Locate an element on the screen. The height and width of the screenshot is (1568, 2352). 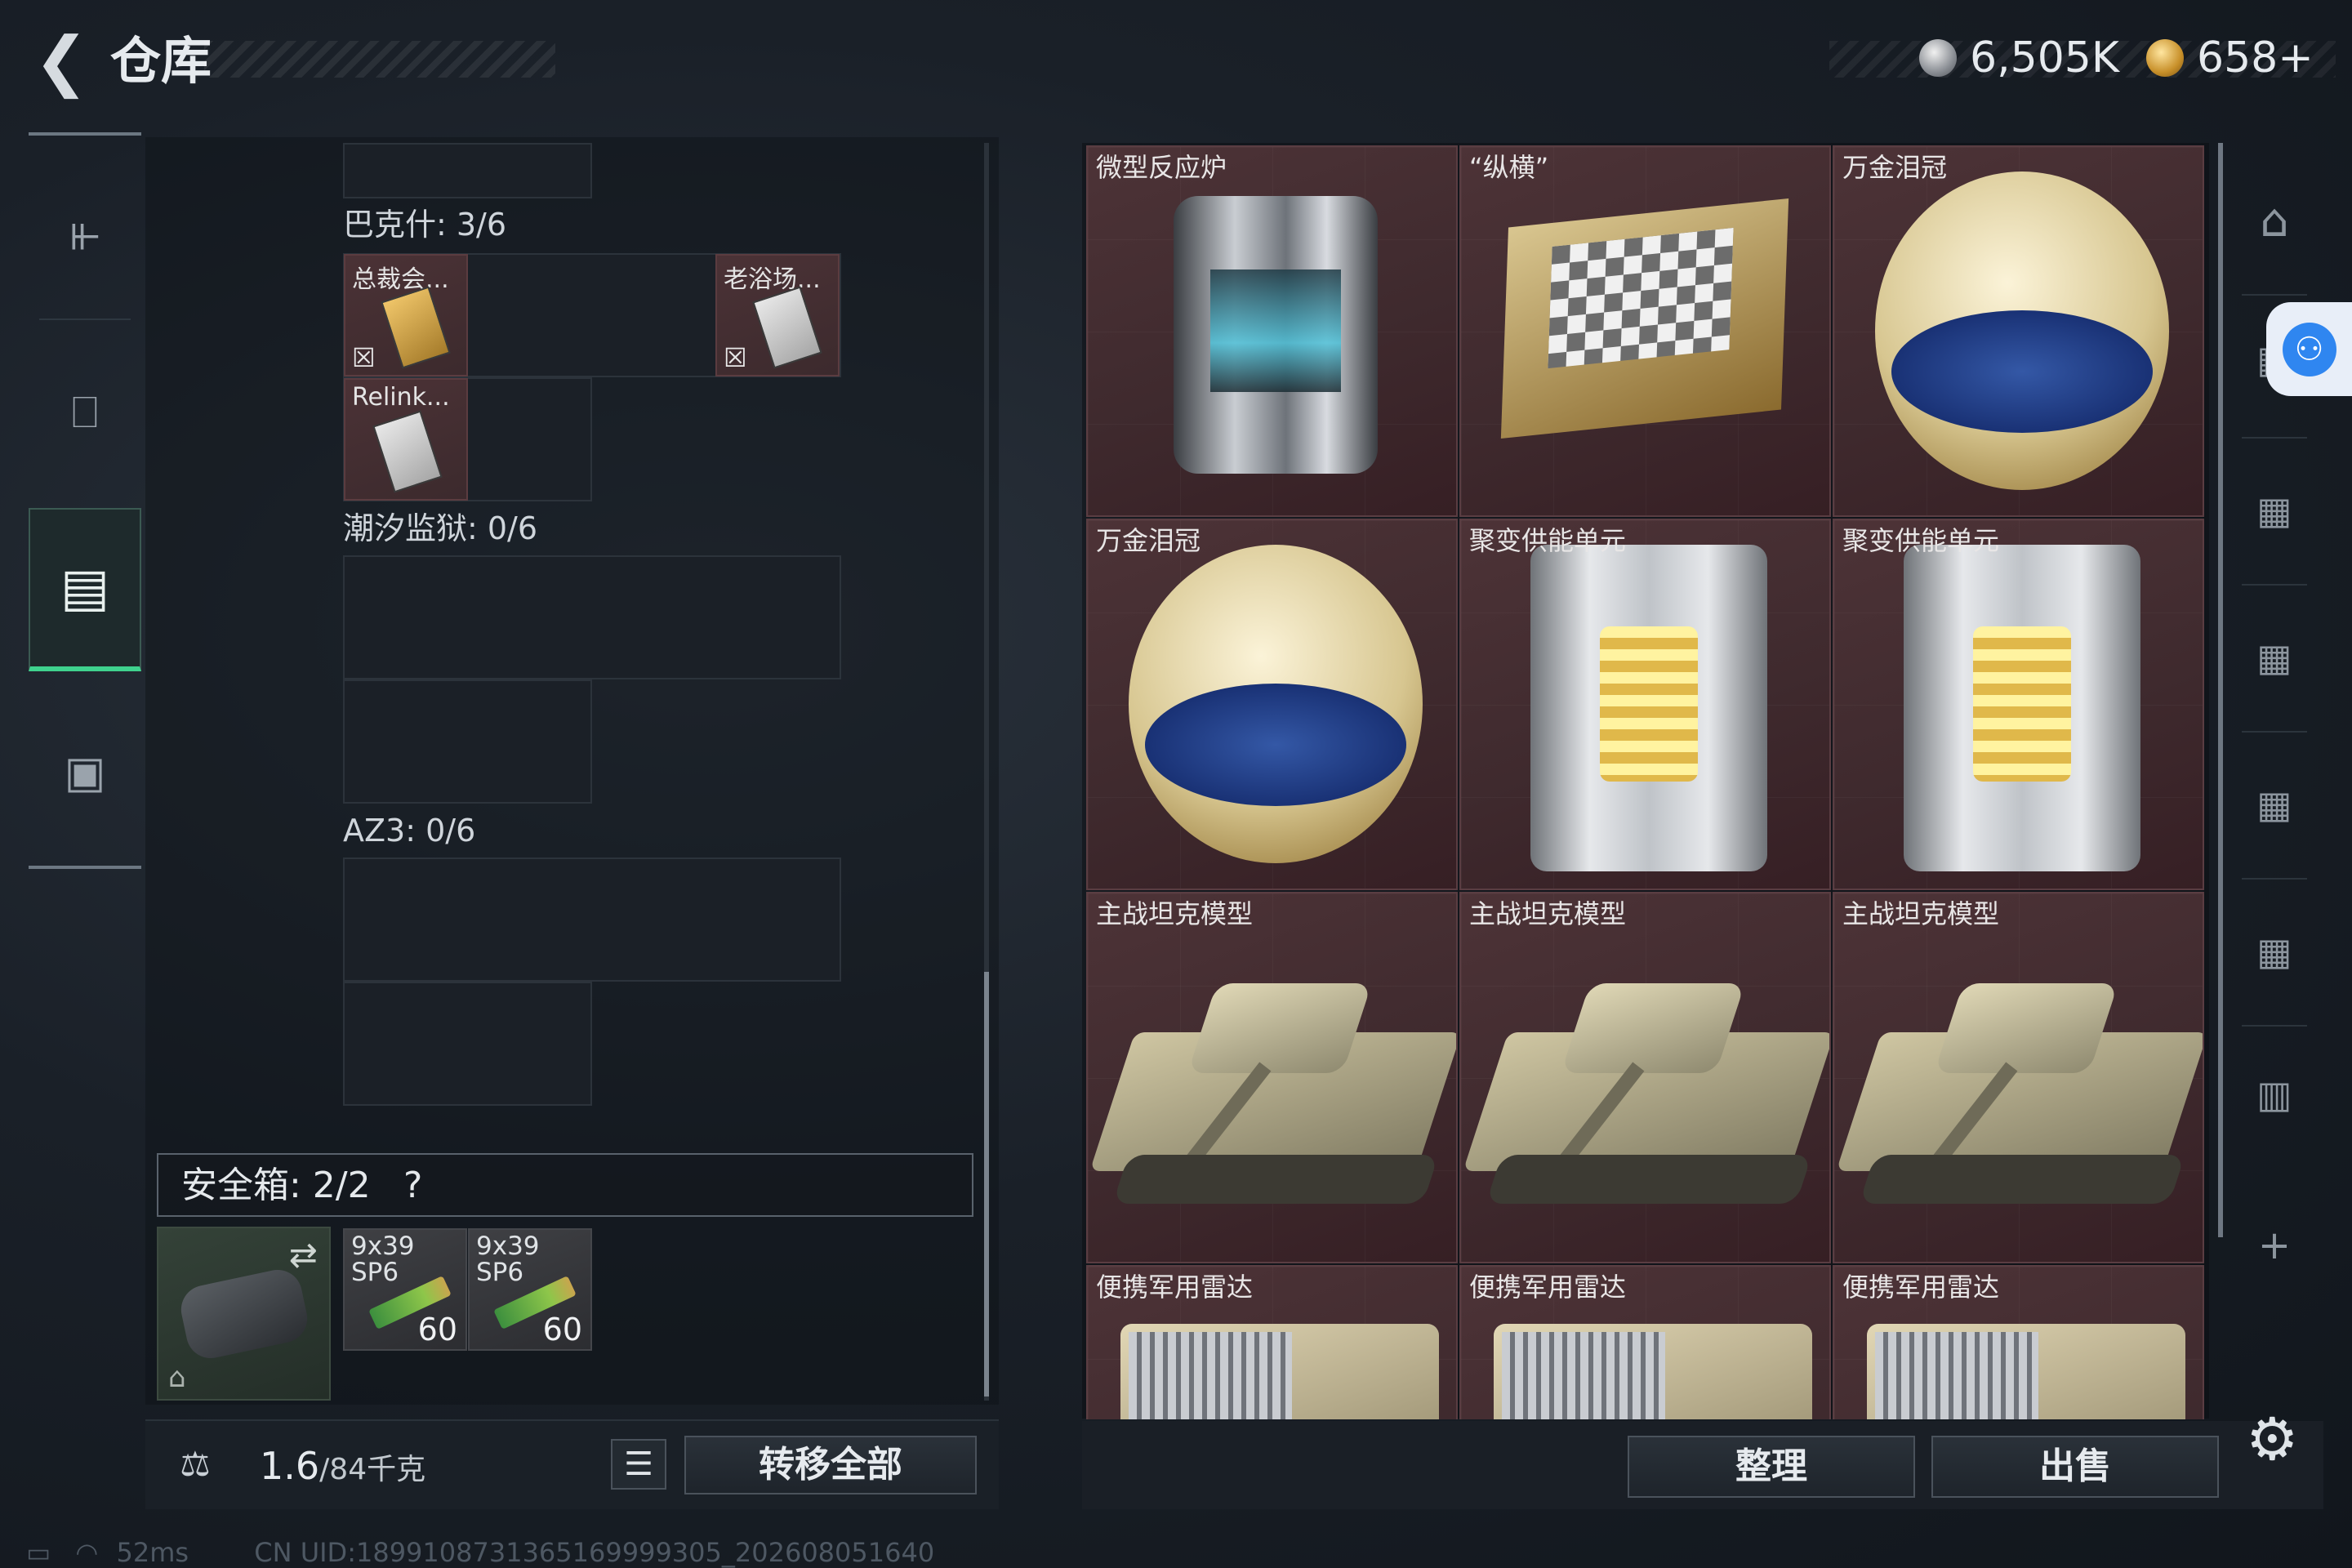
weight-value: 1.6 is located at coordinates (290, 1466).